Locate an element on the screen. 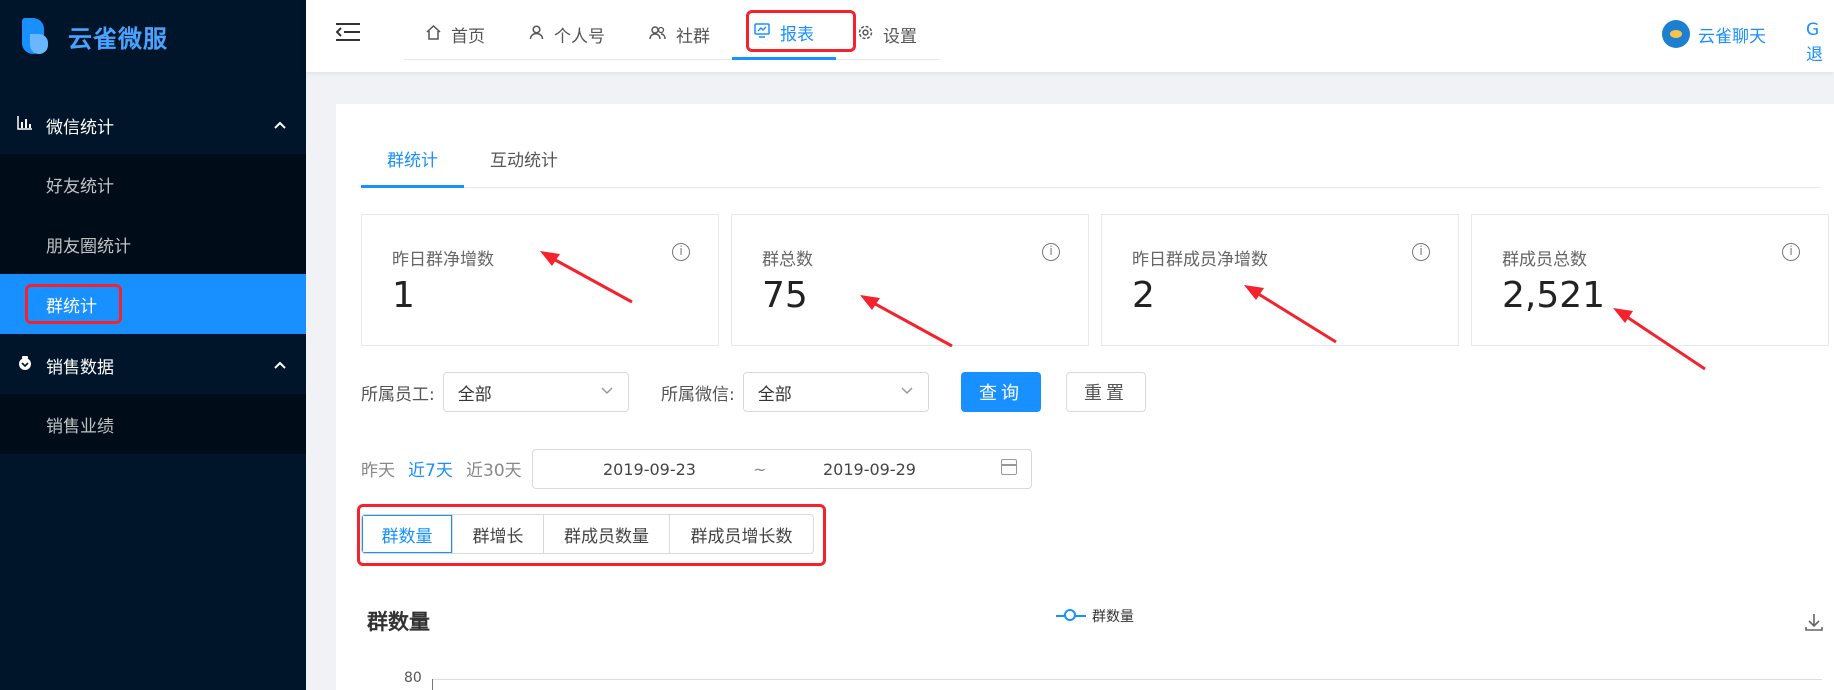 The width and height of the screenshot is (1834, 690). stat-label: 群成员总数 is located at coordinates (1544, 260).